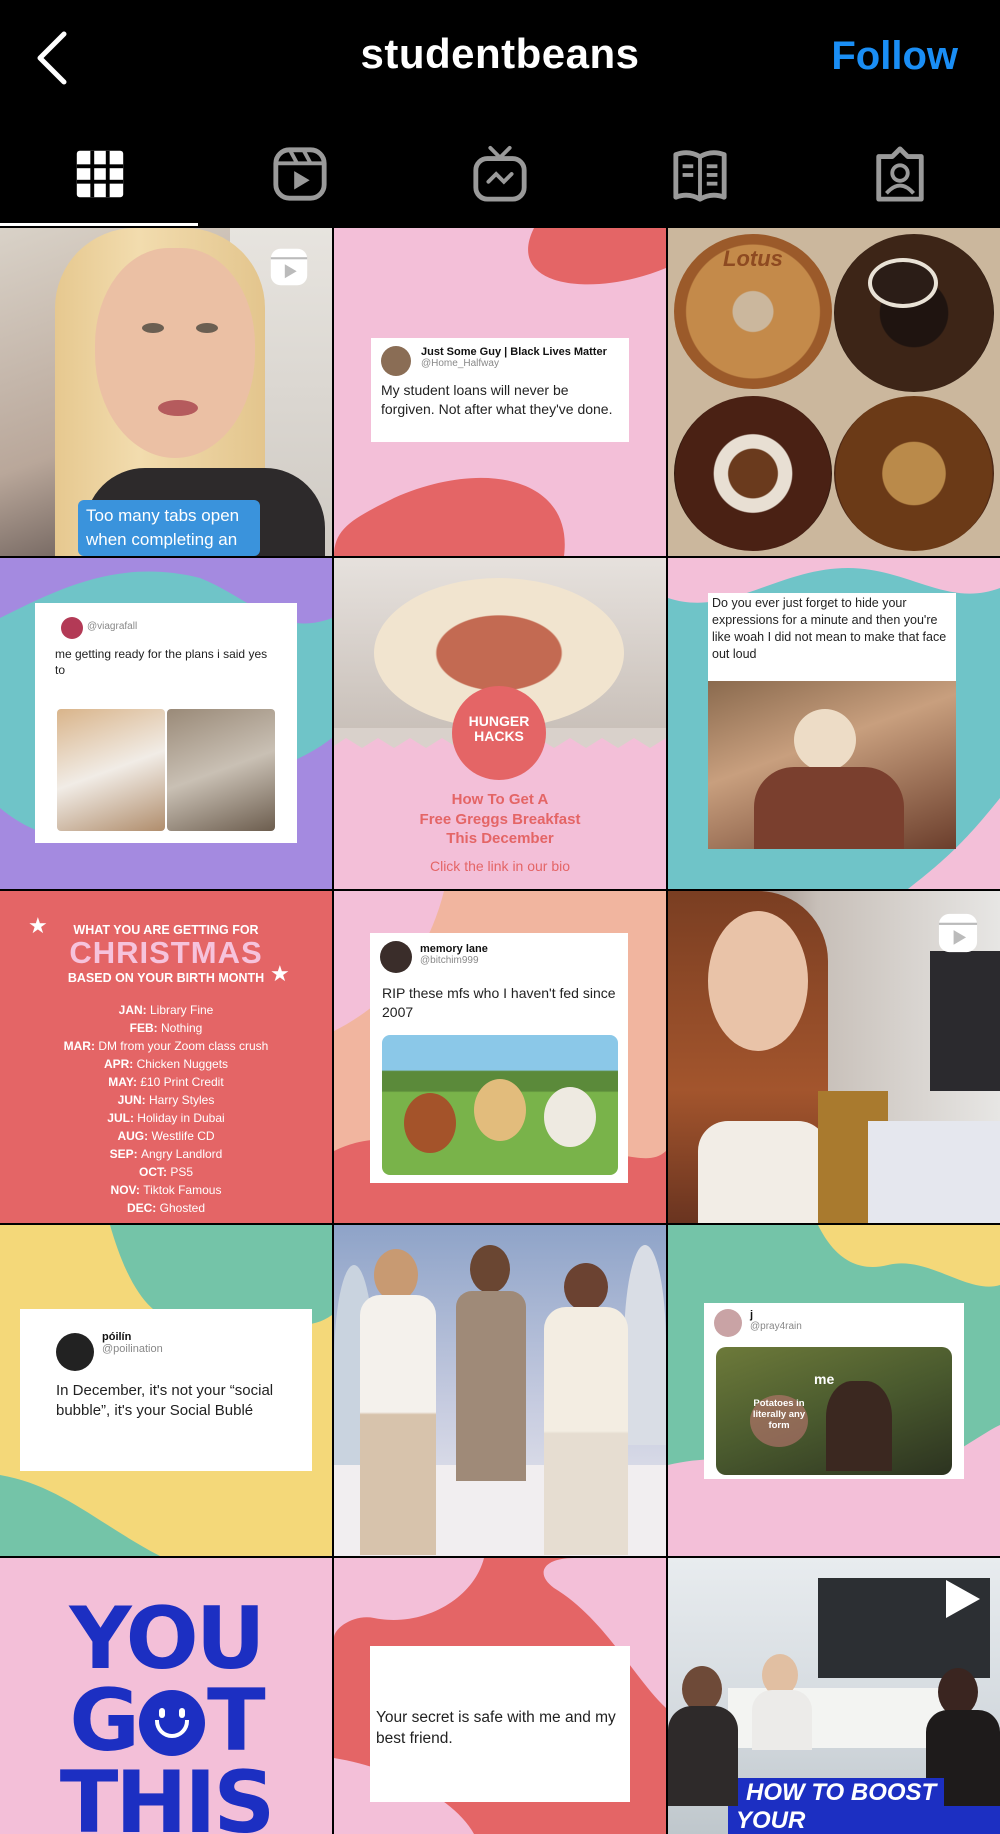 This screenshot has height=1834, width=1000. I want to click on month-row: JUL: Holiday in Dubai, so click(166, 1118).